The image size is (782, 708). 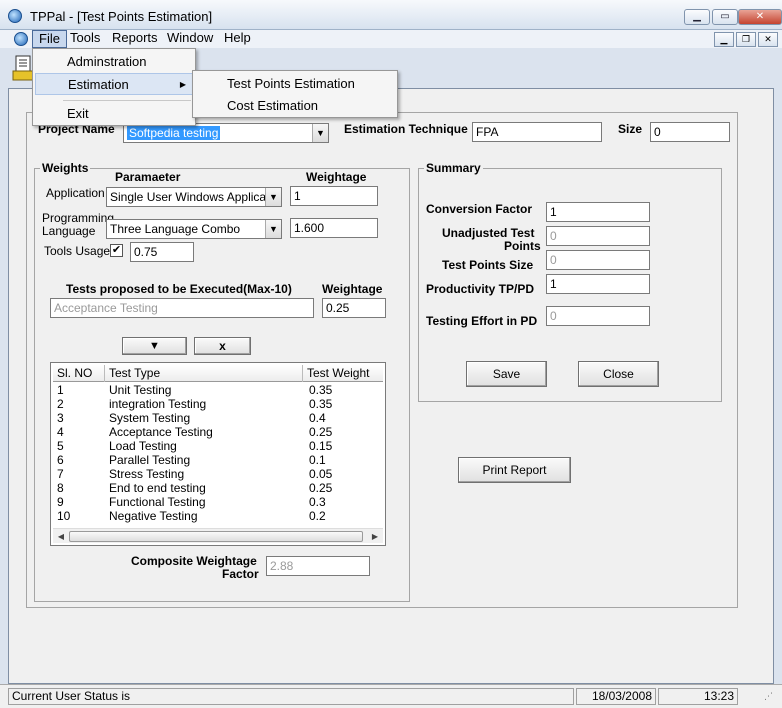 What do you see at coordinates (618, 374) in the screenshot?
I see `close-button: Close` at bounding box center [618, 374].